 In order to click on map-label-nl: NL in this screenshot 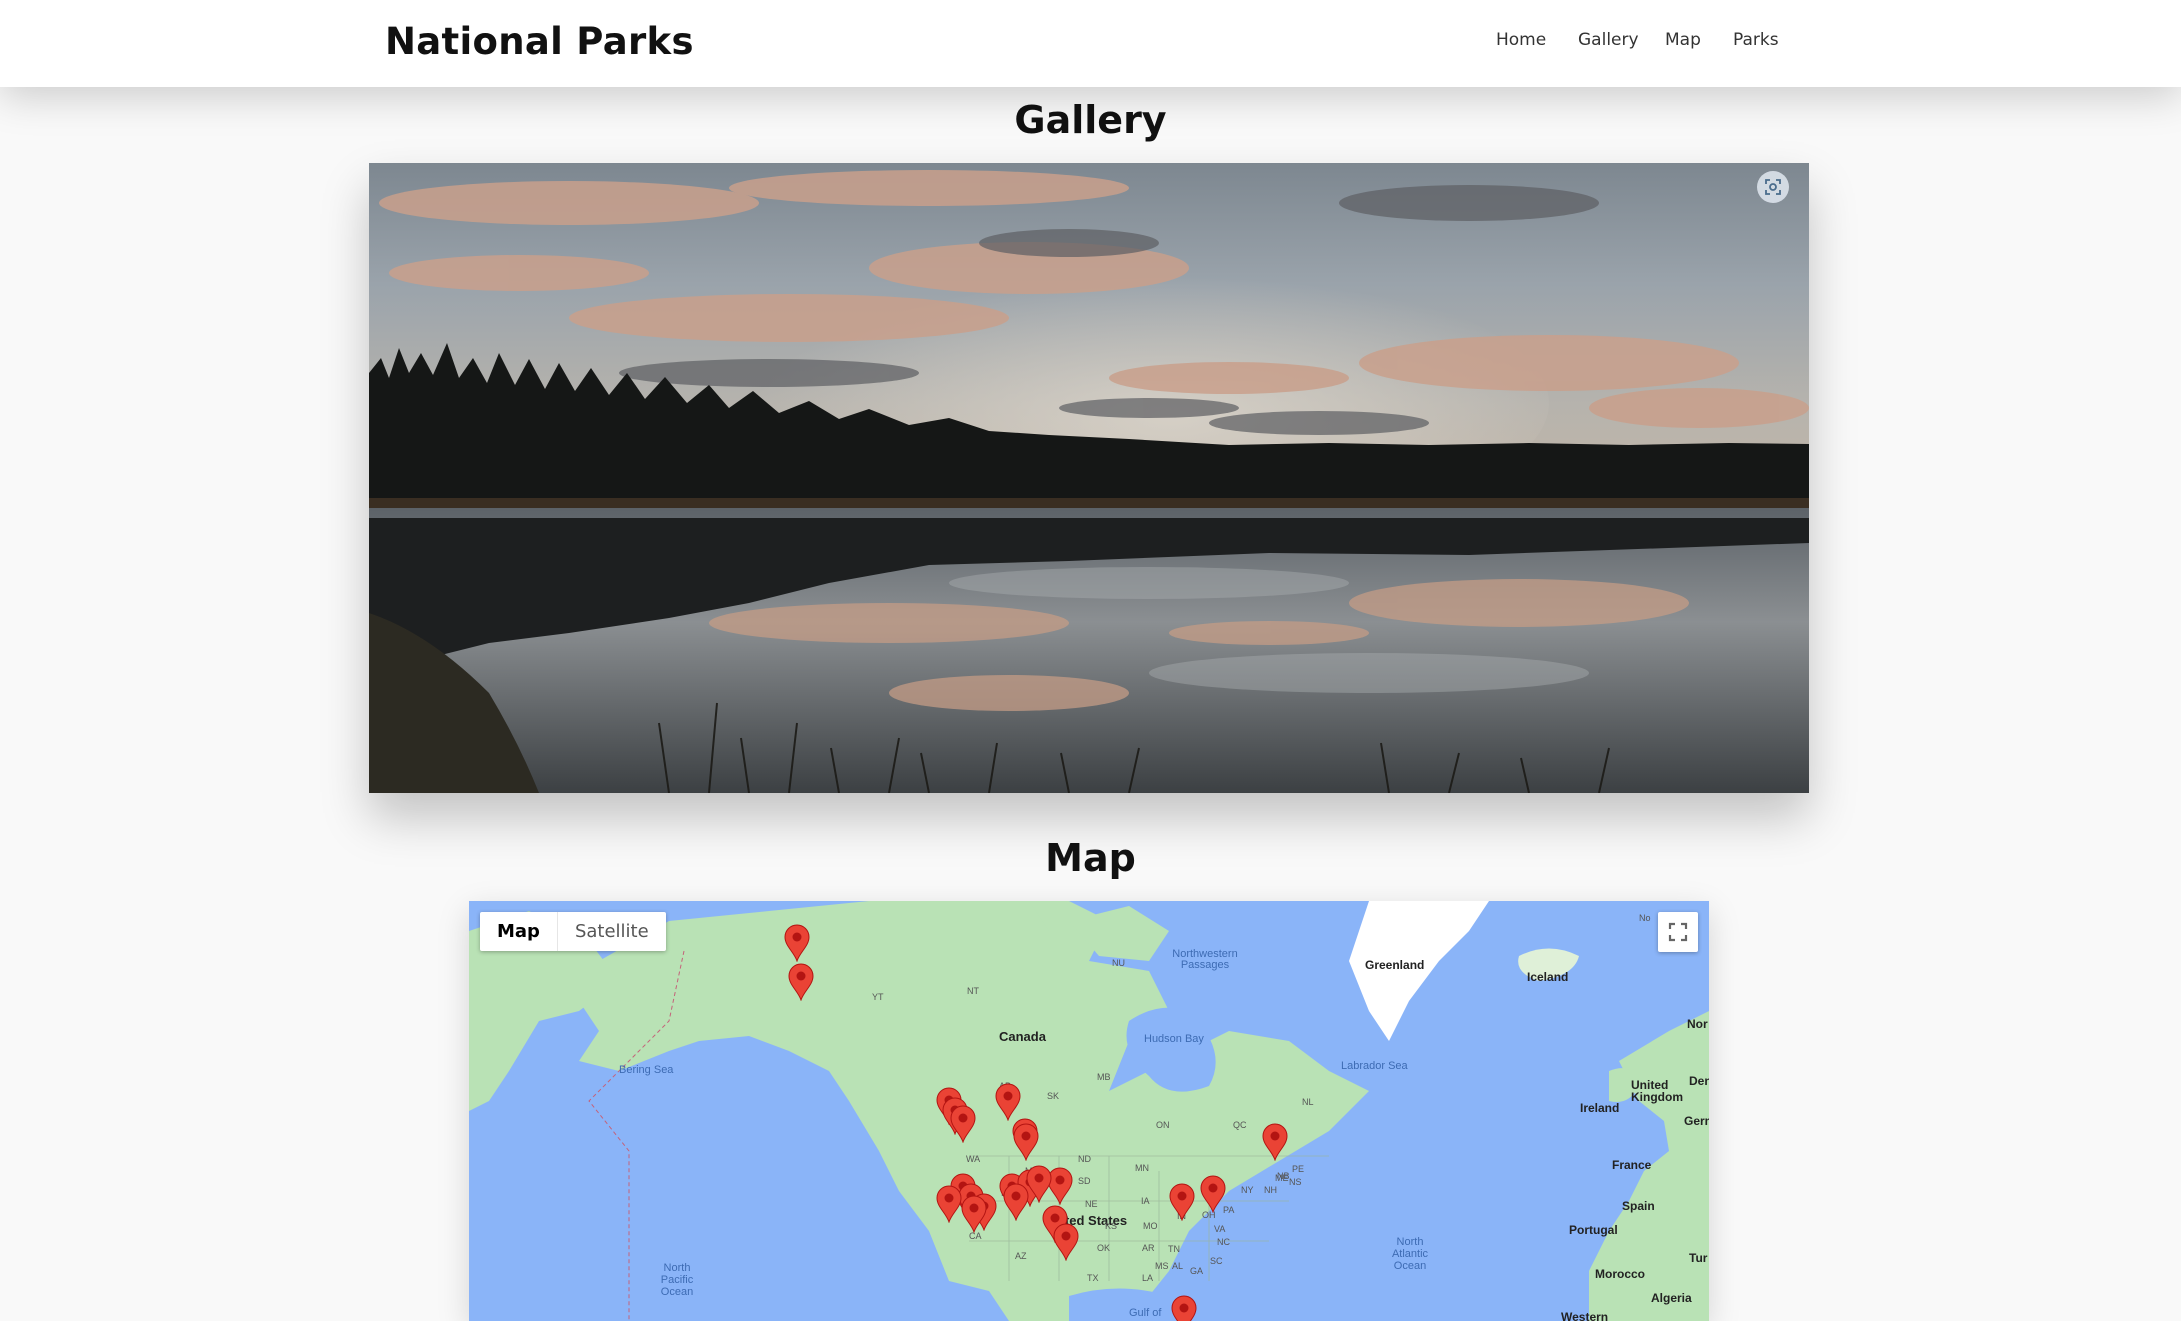, I will do `click(1308, 1102)`.